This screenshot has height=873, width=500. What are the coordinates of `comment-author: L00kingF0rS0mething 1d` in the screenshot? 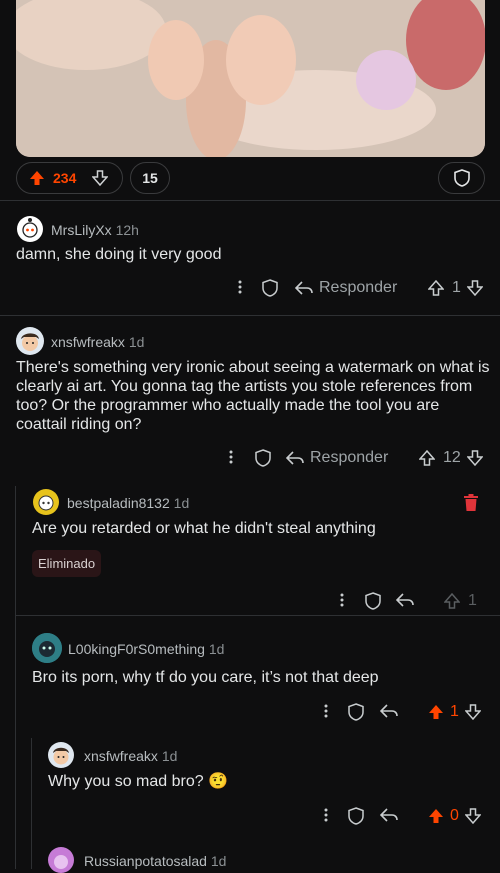 It's located at (146, 649).